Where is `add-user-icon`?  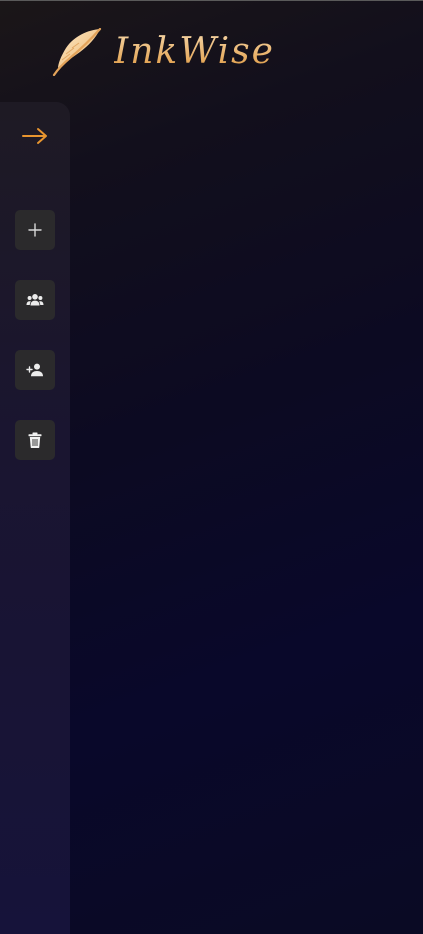 add-user-icon is located at coordinates (34, 370).